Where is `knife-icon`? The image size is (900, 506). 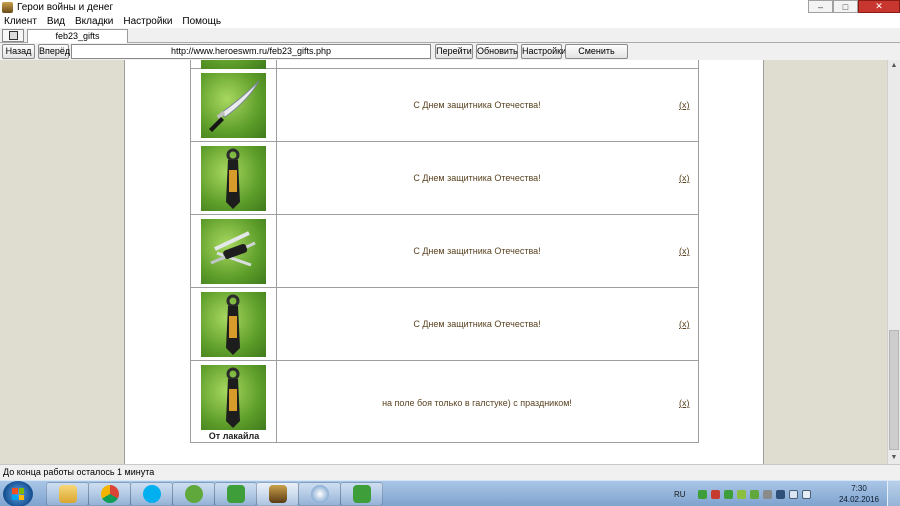
knife-icon is located at coordinates (233, 105).